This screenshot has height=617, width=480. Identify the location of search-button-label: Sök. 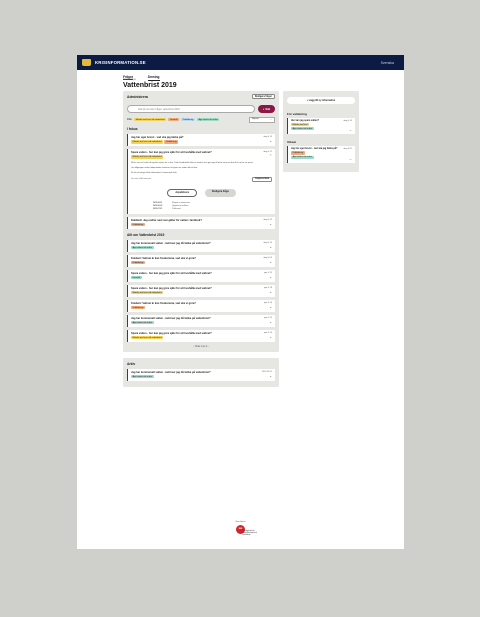
(268, 109).